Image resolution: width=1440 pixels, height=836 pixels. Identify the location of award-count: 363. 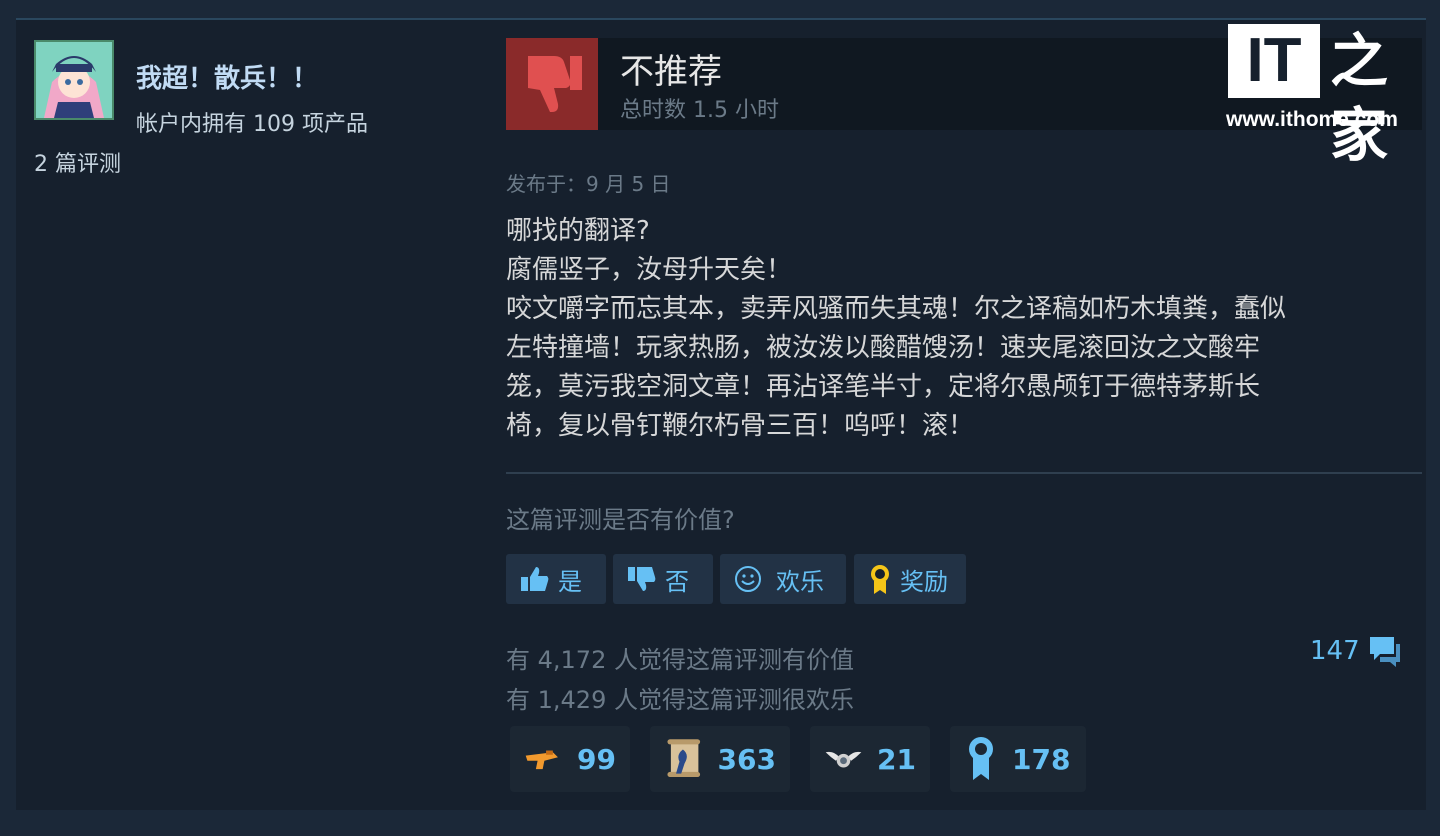
(746, 759).